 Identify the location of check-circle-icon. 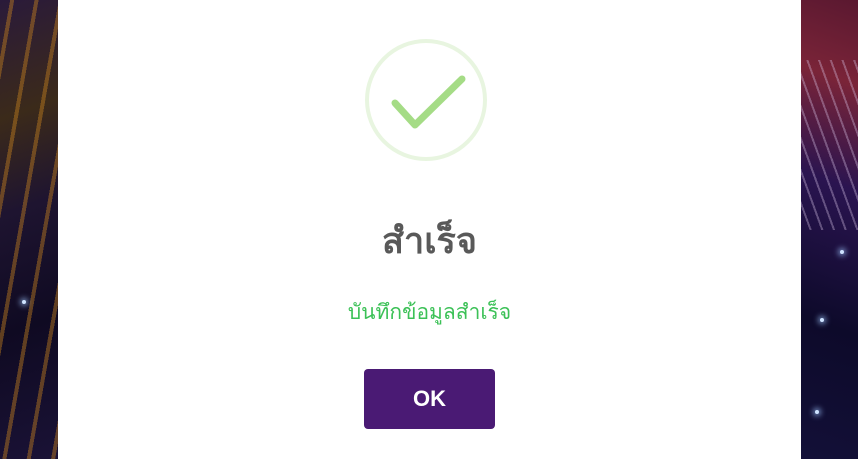
(426, 100).